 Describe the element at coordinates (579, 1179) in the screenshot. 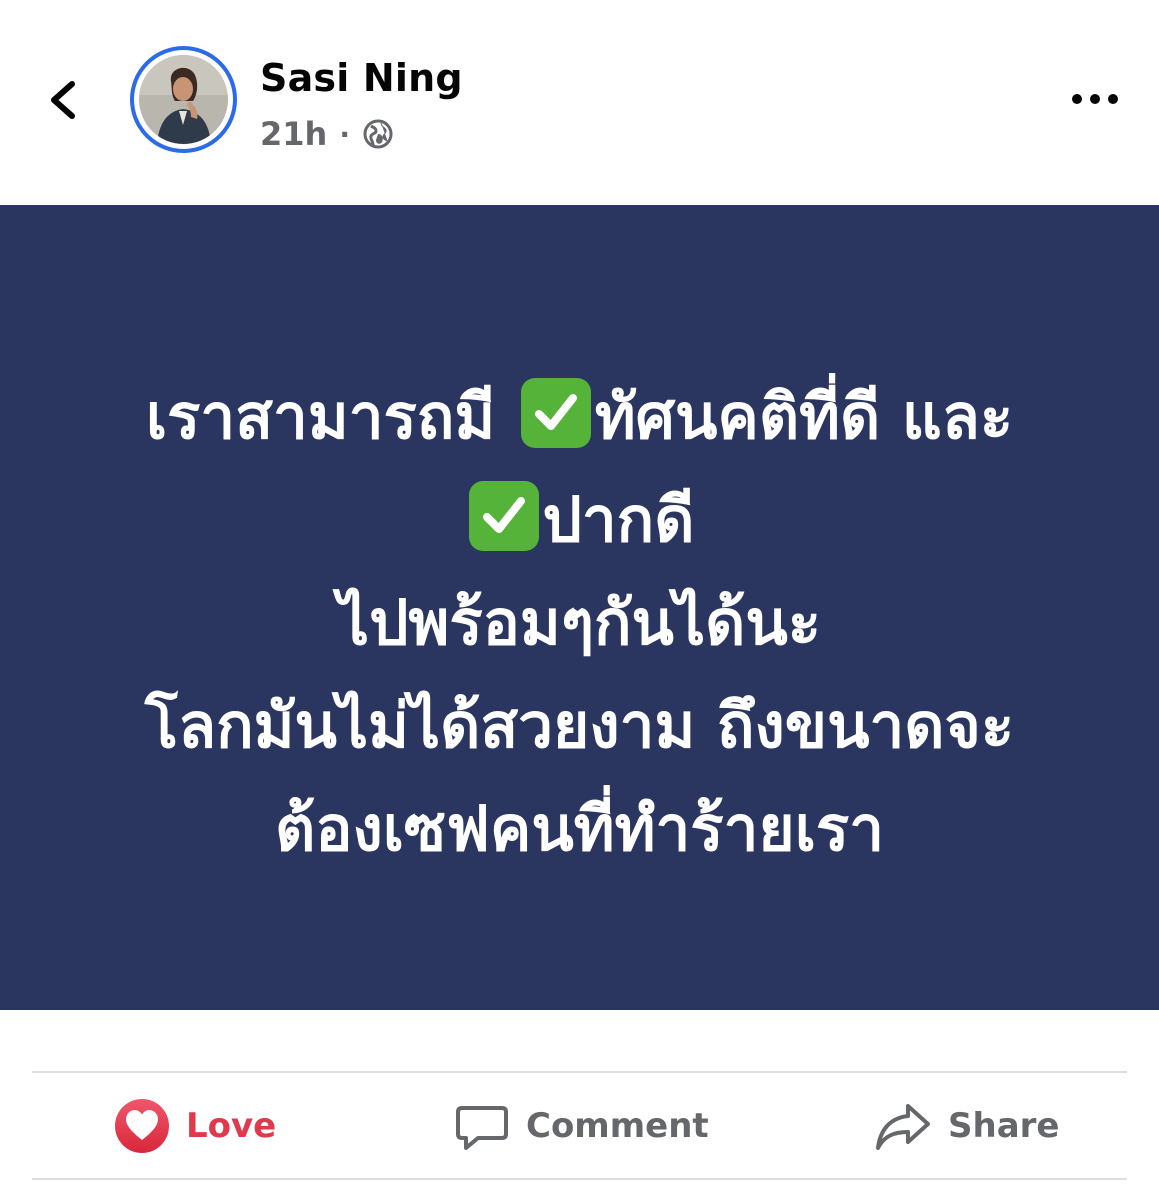

I see `divider-bottom` at that location.